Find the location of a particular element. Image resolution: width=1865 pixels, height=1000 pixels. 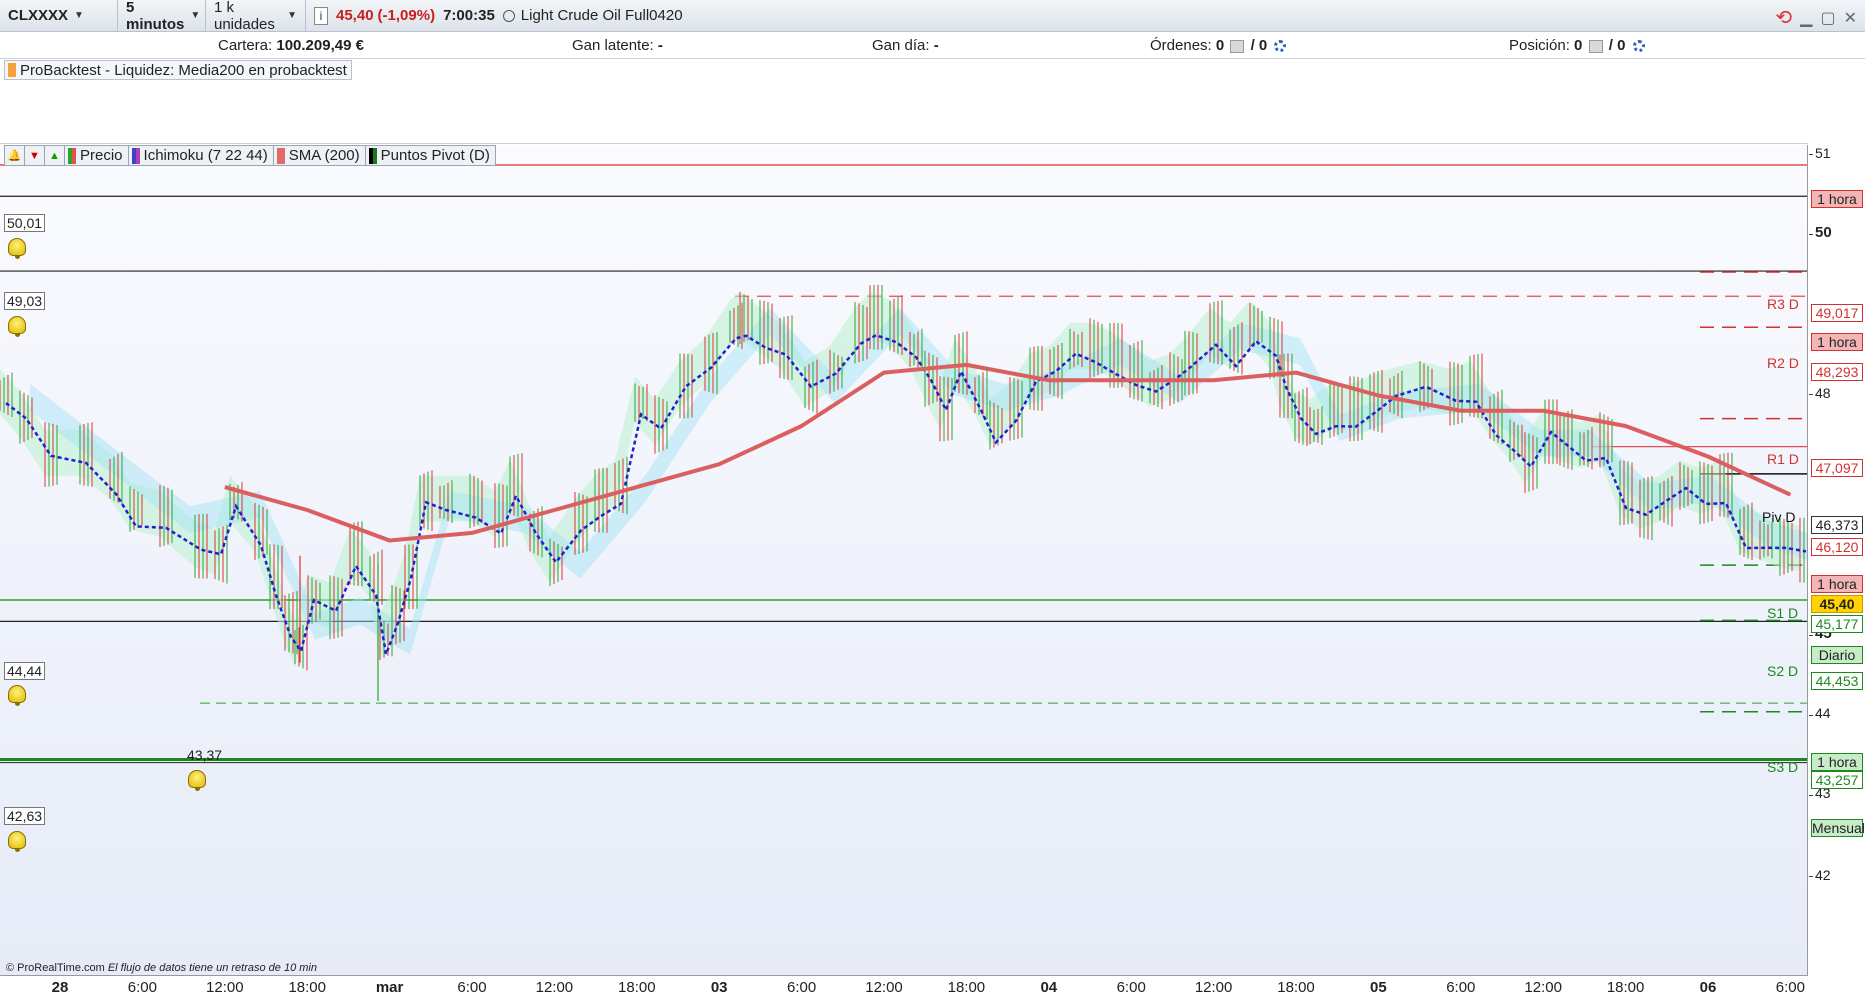

timeframe-label: 5 minutos is located at coordinates (155, 16).